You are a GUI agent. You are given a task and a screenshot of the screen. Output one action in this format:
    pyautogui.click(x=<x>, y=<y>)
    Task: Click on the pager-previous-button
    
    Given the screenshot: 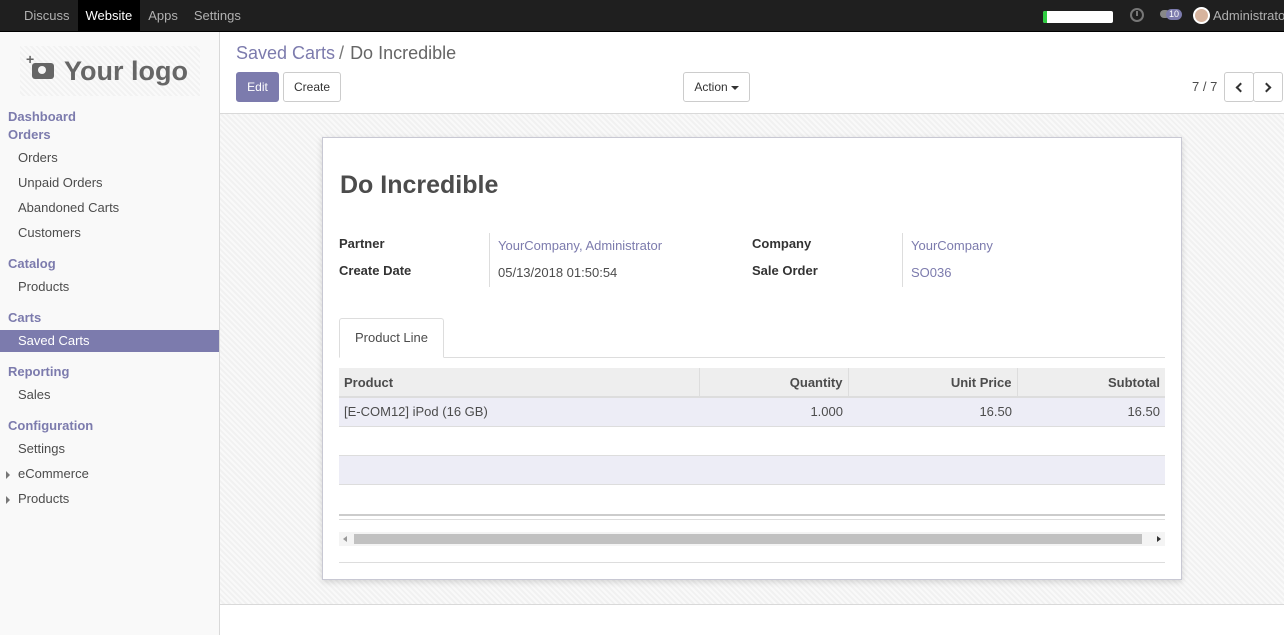 What is the action you would take?
    pyautogui.click(x=1239, y=87)
    